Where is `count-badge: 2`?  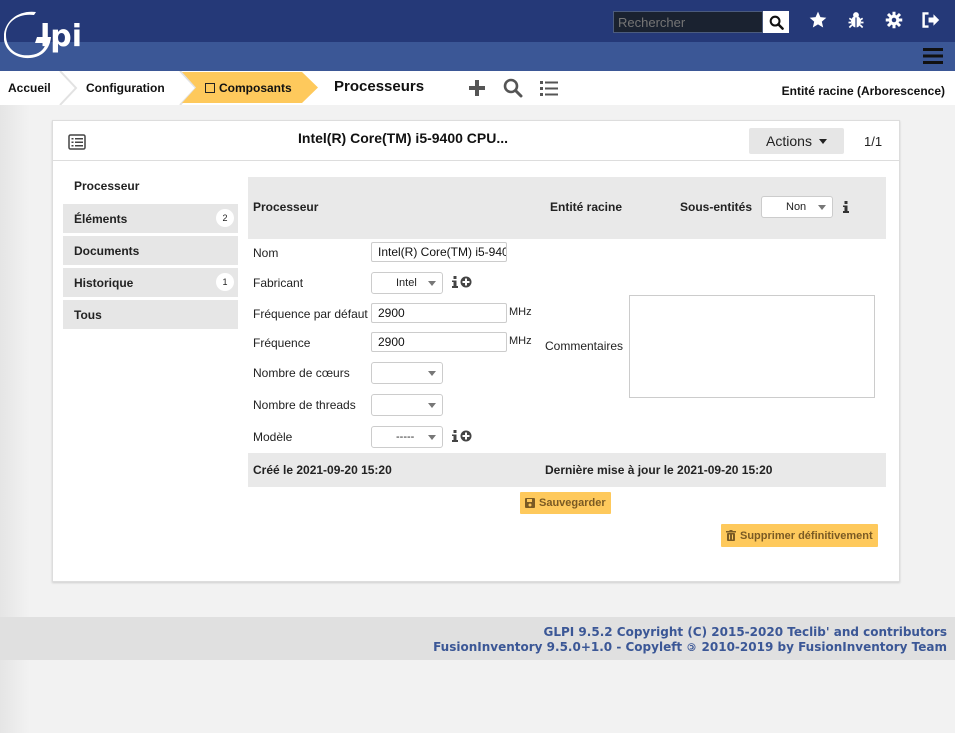 count-badge: 2 is located at coordinates (225, 218).